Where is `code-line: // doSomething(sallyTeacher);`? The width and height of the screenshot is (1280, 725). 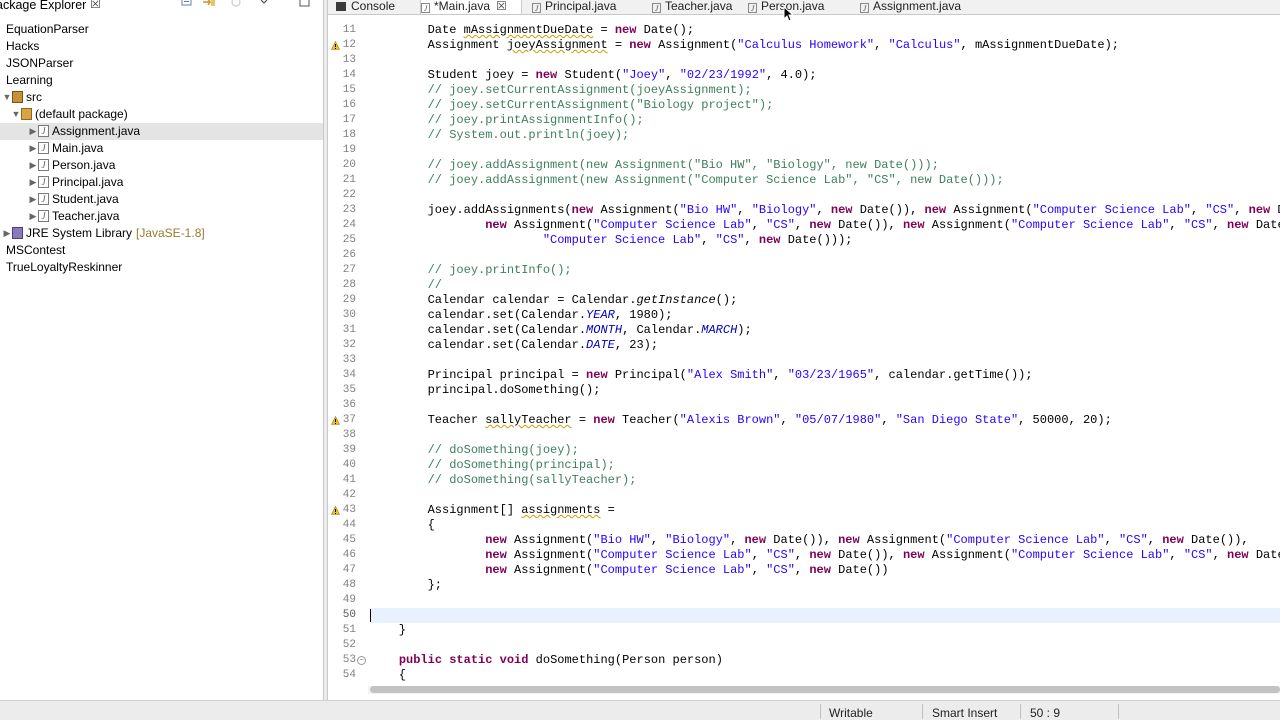 code-line: // doSomething(sallyTeacher); is located at coordinates (503, 480).